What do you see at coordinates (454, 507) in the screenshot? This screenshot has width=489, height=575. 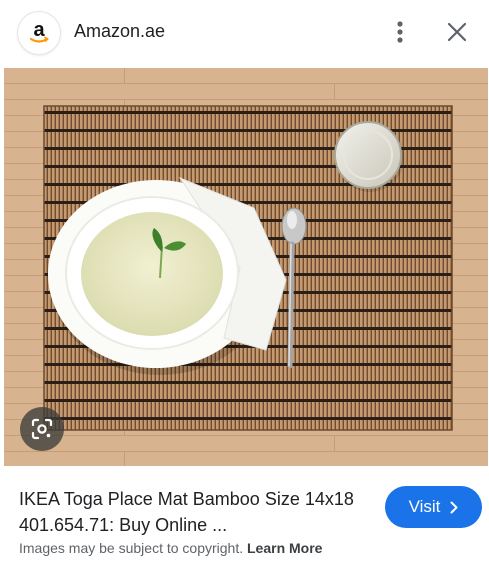 I see `chevron-right-icon` at bounding box center [454, 507].